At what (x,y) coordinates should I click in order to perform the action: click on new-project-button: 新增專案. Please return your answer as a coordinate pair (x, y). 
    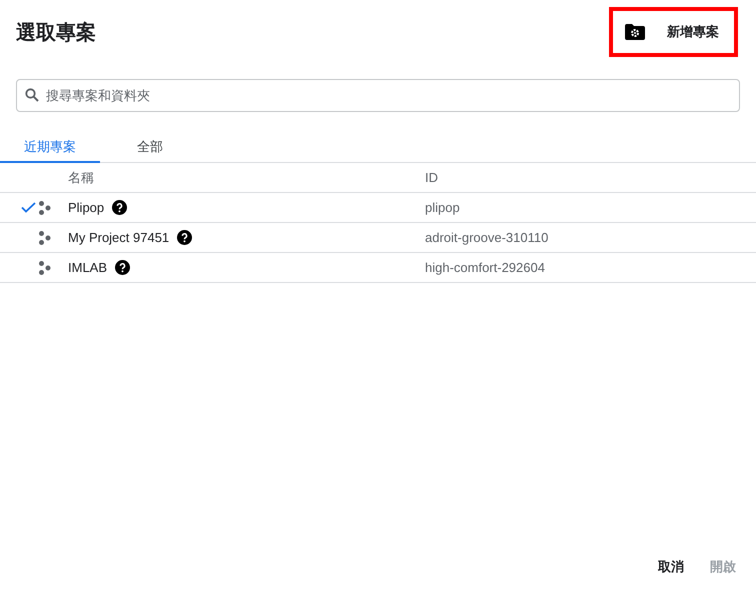
    Looking at the image, I should click on (673, 32).